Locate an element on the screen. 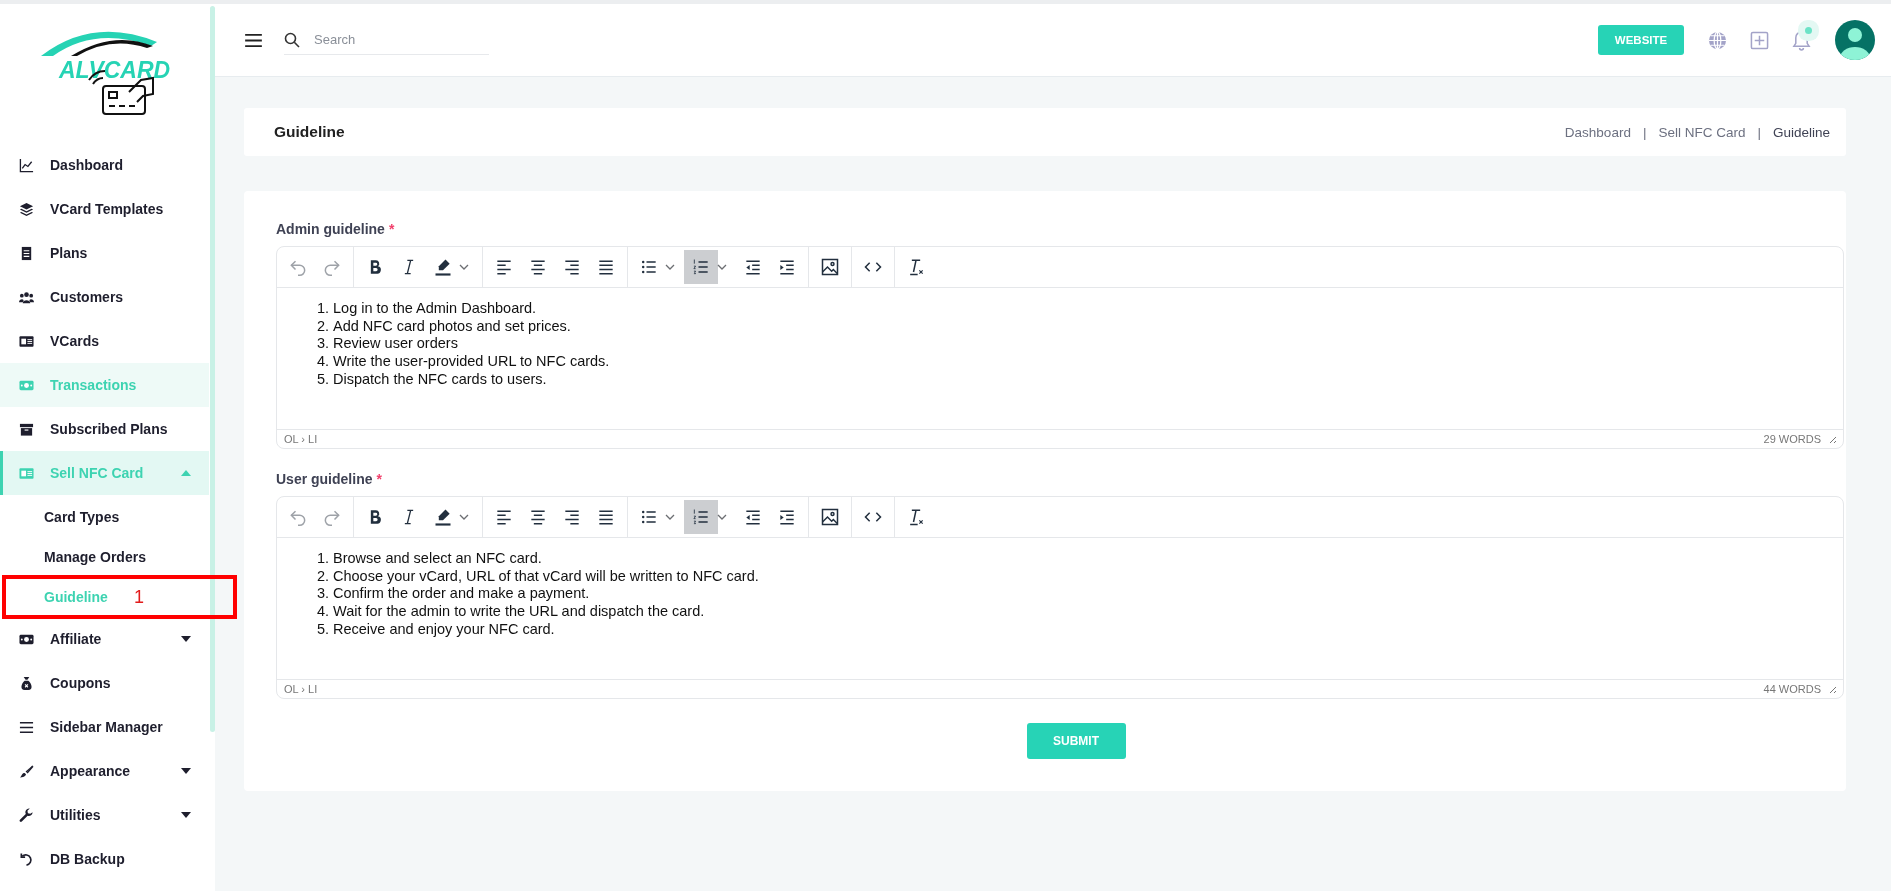  breadcrumb-link: Dashboard is located at coordinates (1597, 132).